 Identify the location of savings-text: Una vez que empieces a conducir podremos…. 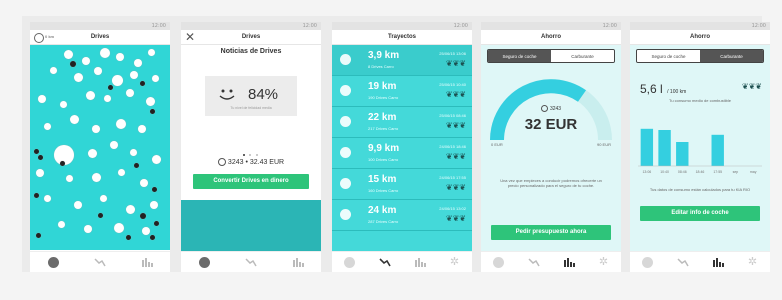
(551, 183).